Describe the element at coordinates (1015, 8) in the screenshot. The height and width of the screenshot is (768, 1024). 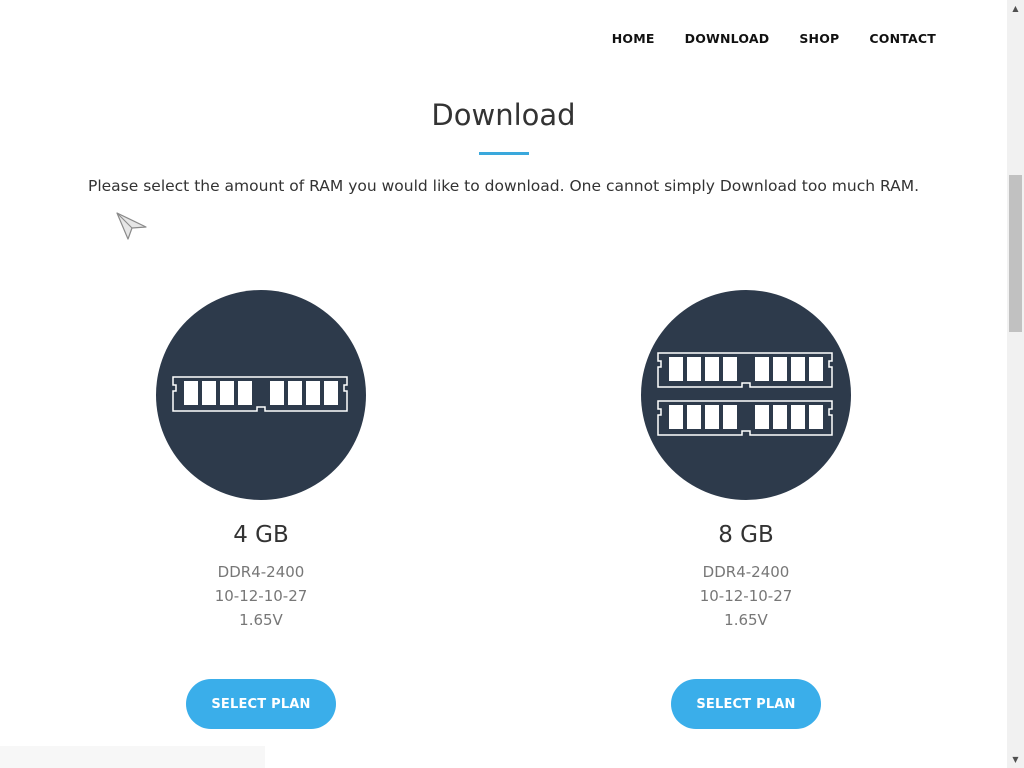
I see `scroll-up-arrow-icon: ▲` at that location.